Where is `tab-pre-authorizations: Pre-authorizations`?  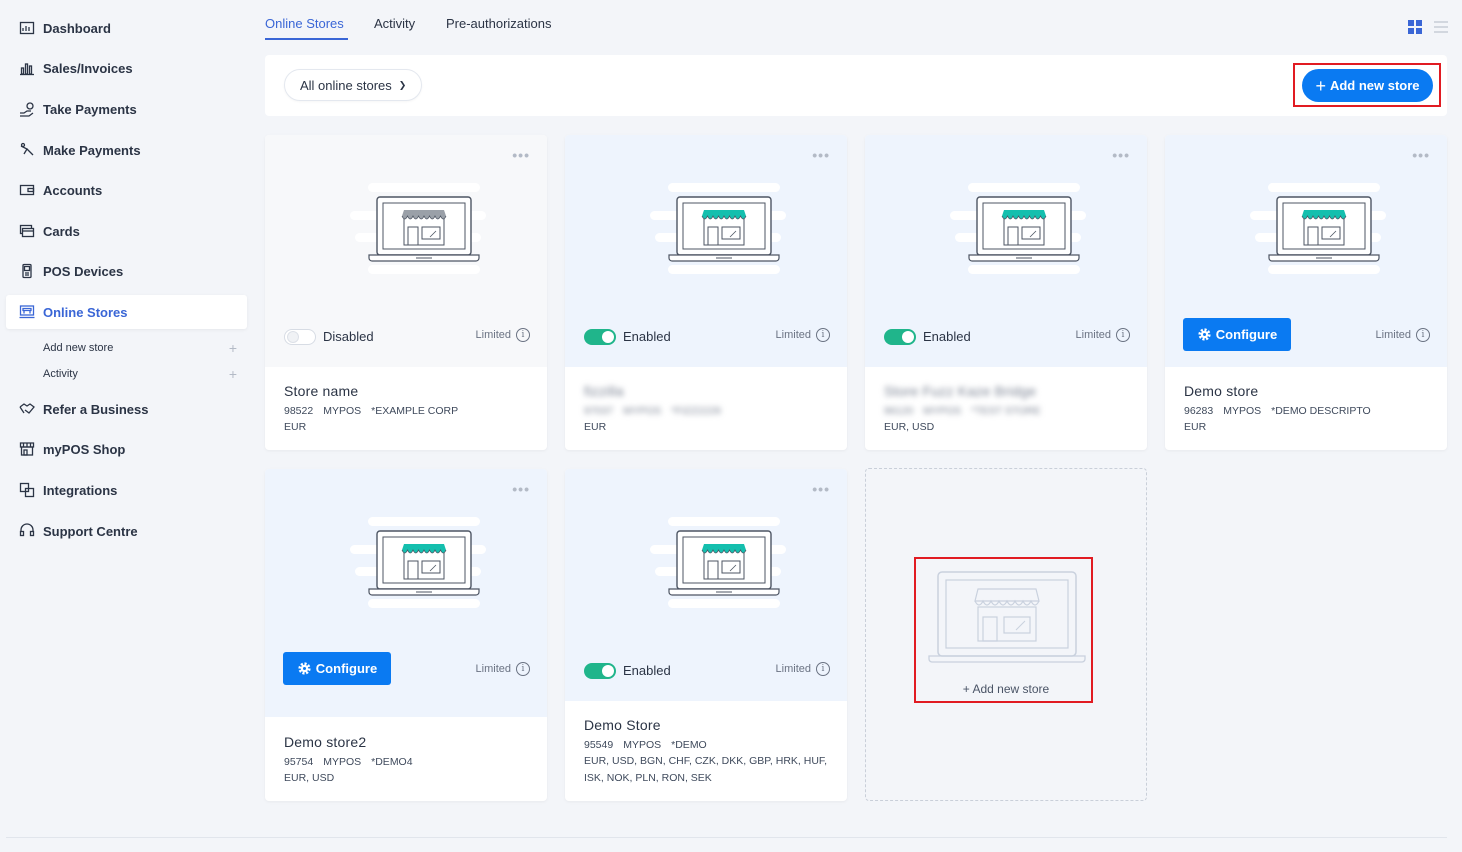
tab-pre-authorizations: Pre-authorizations is located at coordinates (499, 23).